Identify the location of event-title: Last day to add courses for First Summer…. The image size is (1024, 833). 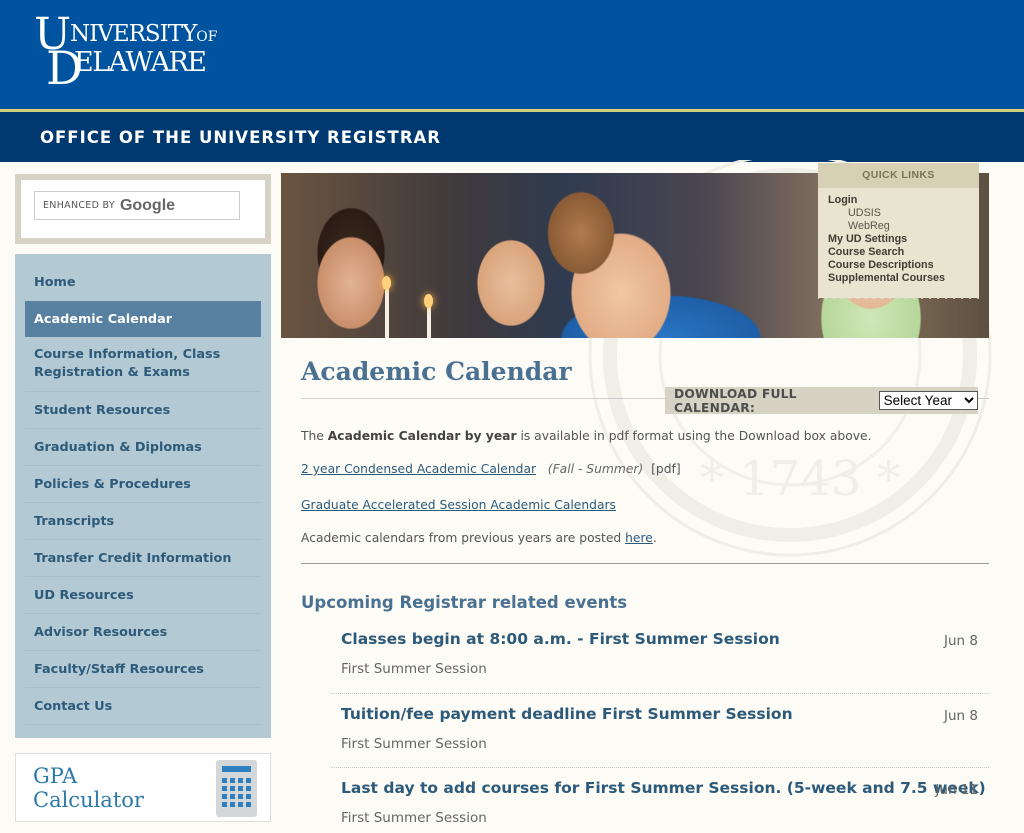
(663, 788).